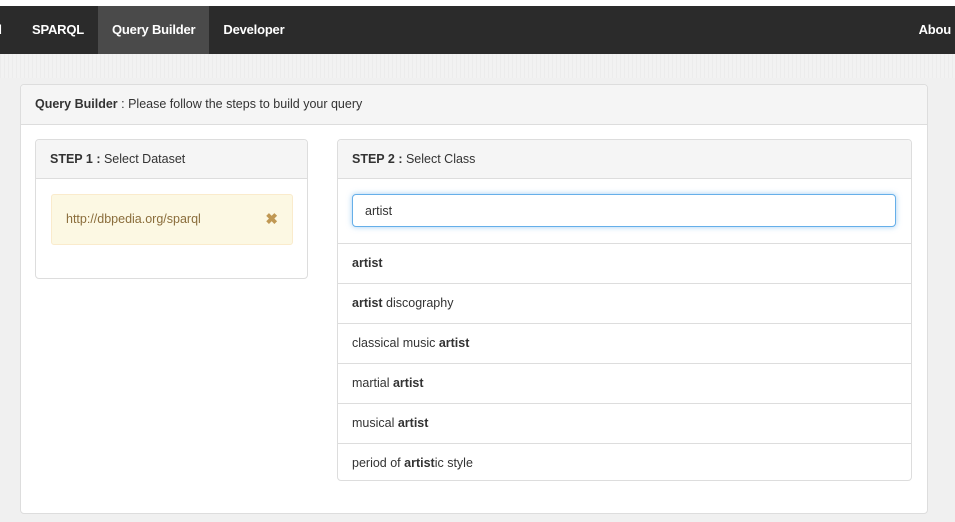 The width and height of the screenshot is (955, 522). I want to click on step1-heading: STEP 1 : Select Dataset, so click(171, 159).